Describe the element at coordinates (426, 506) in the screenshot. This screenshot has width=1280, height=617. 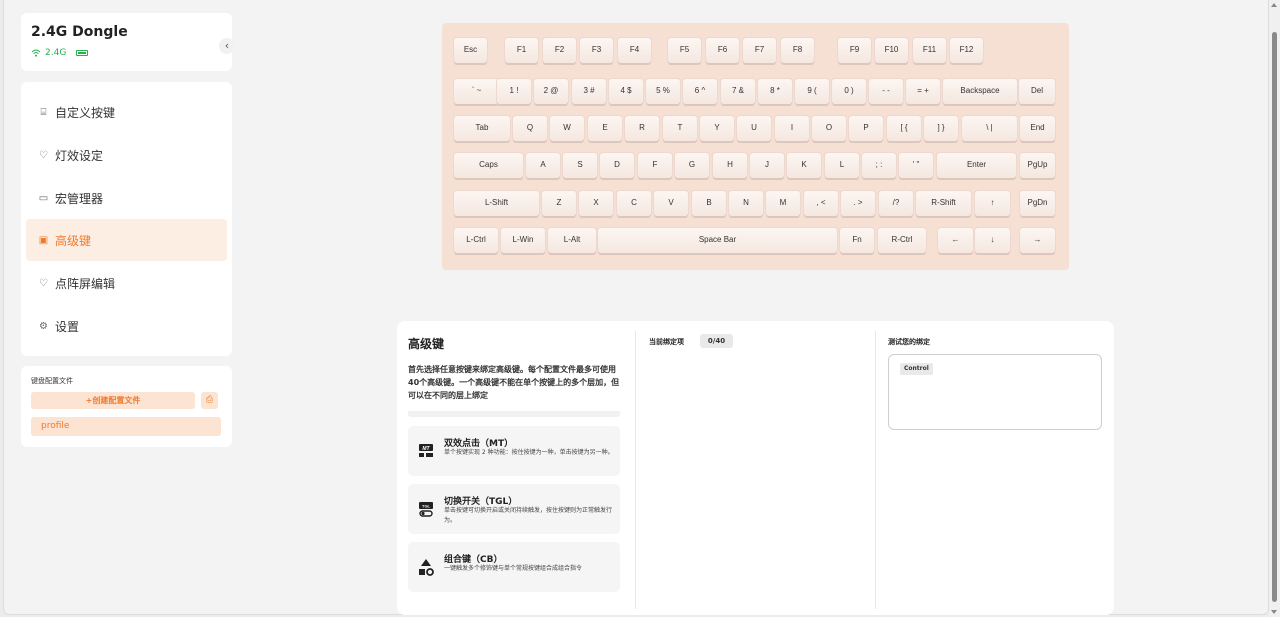
I see `svg-text: TGL` at that location.